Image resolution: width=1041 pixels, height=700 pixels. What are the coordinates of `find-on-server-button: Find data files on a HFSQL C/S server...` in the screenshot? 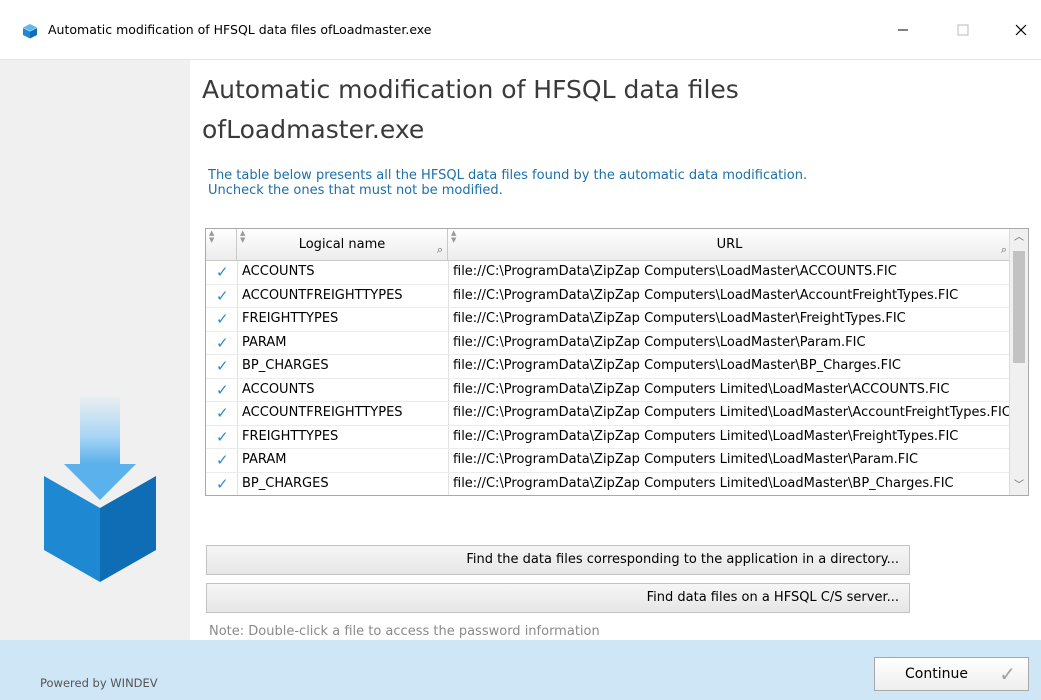 It's located at (558, 598).